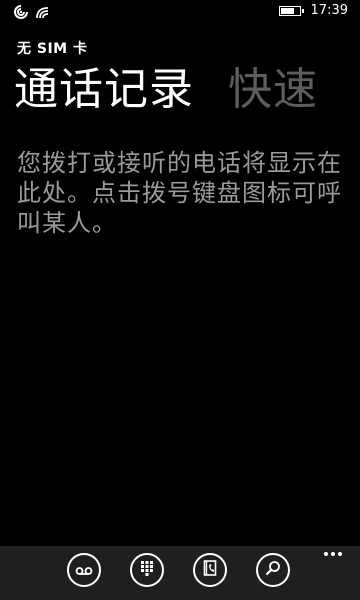 Image resolution: width=360 pixels, height=600 pixels. I want to click on status-time: 17:39, so click(329, 10).